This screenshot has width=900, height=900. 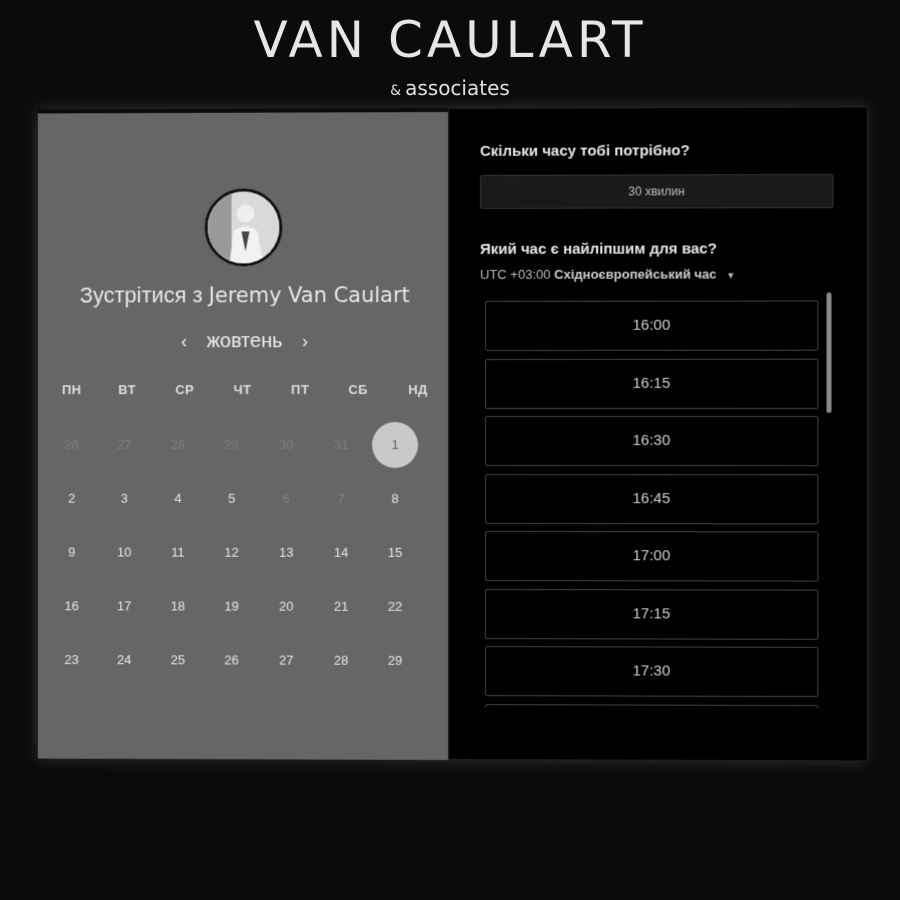 What do you see at coordinates (178, 499) in the screenshot?
I see `calendar-day: 4` at bounding box center [178, 499].